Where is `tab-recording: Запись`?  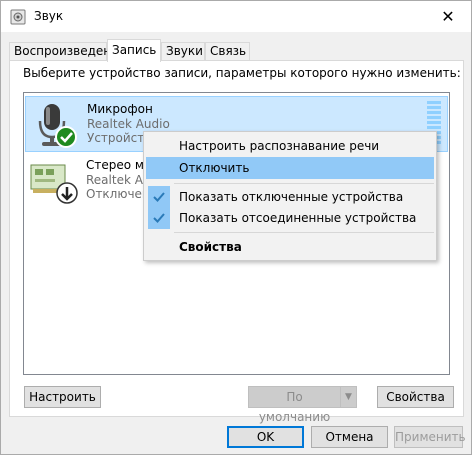 tab-recording: Запись is located at coordinates (134, 50).